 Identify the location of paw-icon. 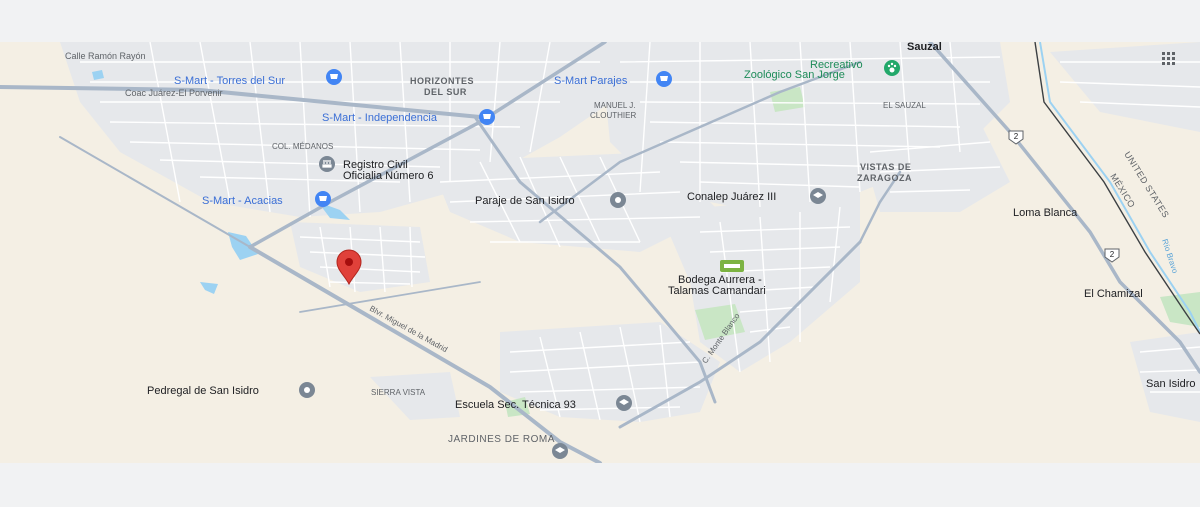
(892, 68).